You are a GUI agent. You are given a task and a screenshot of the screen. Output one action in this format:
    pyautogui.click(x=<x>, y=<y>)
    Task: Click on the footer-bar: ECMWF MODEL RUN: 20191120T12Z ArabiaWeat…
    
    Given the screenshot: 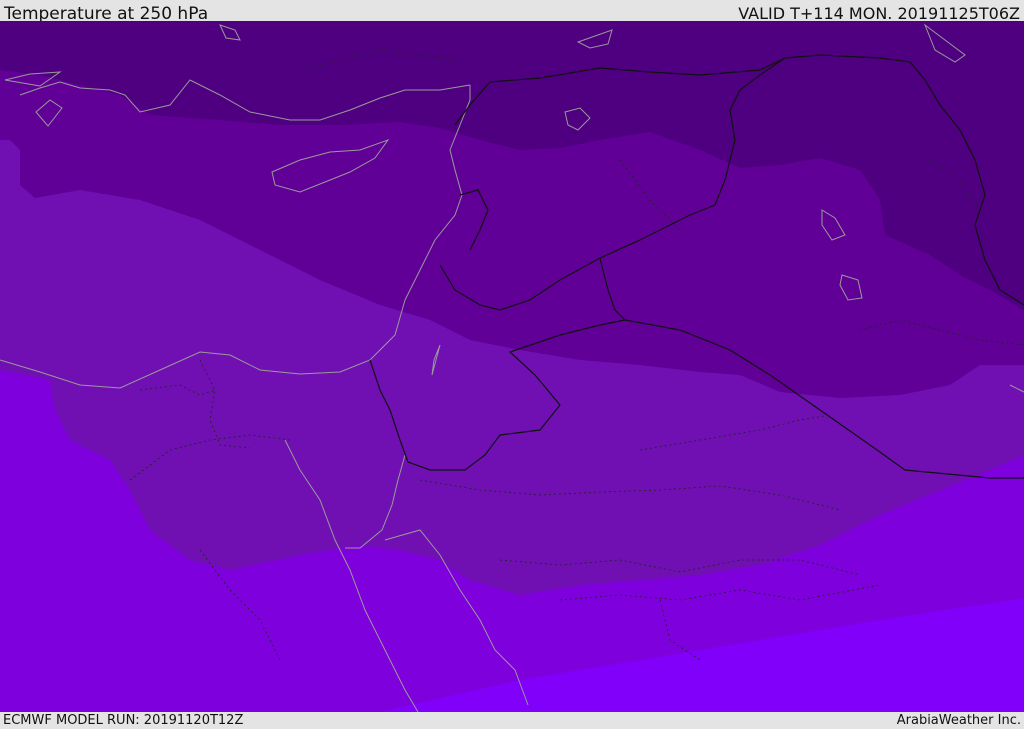 What is the action you would take?
    pyautogui.click(x=512, y=720)
    